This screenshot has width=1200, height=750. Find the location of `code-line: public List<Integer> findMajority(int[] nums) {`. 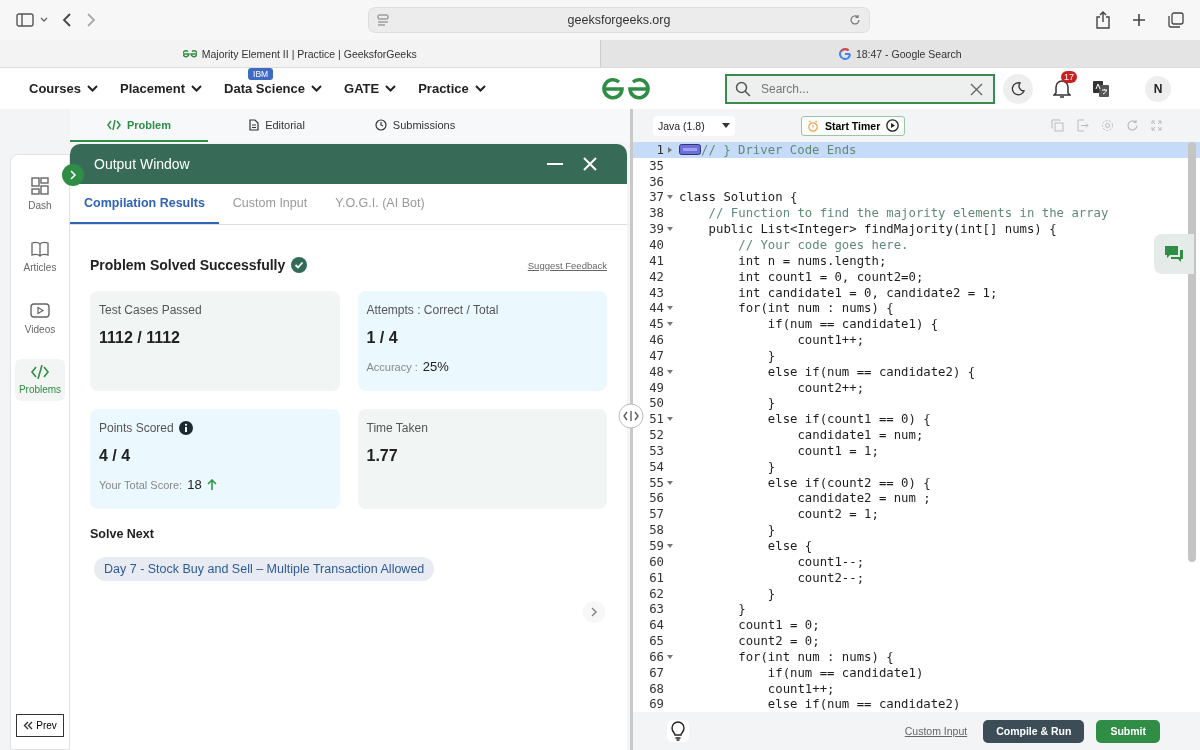

code-line: public List<Integer> findMajority(int[] nums) { is located at coordinates (882, 229).